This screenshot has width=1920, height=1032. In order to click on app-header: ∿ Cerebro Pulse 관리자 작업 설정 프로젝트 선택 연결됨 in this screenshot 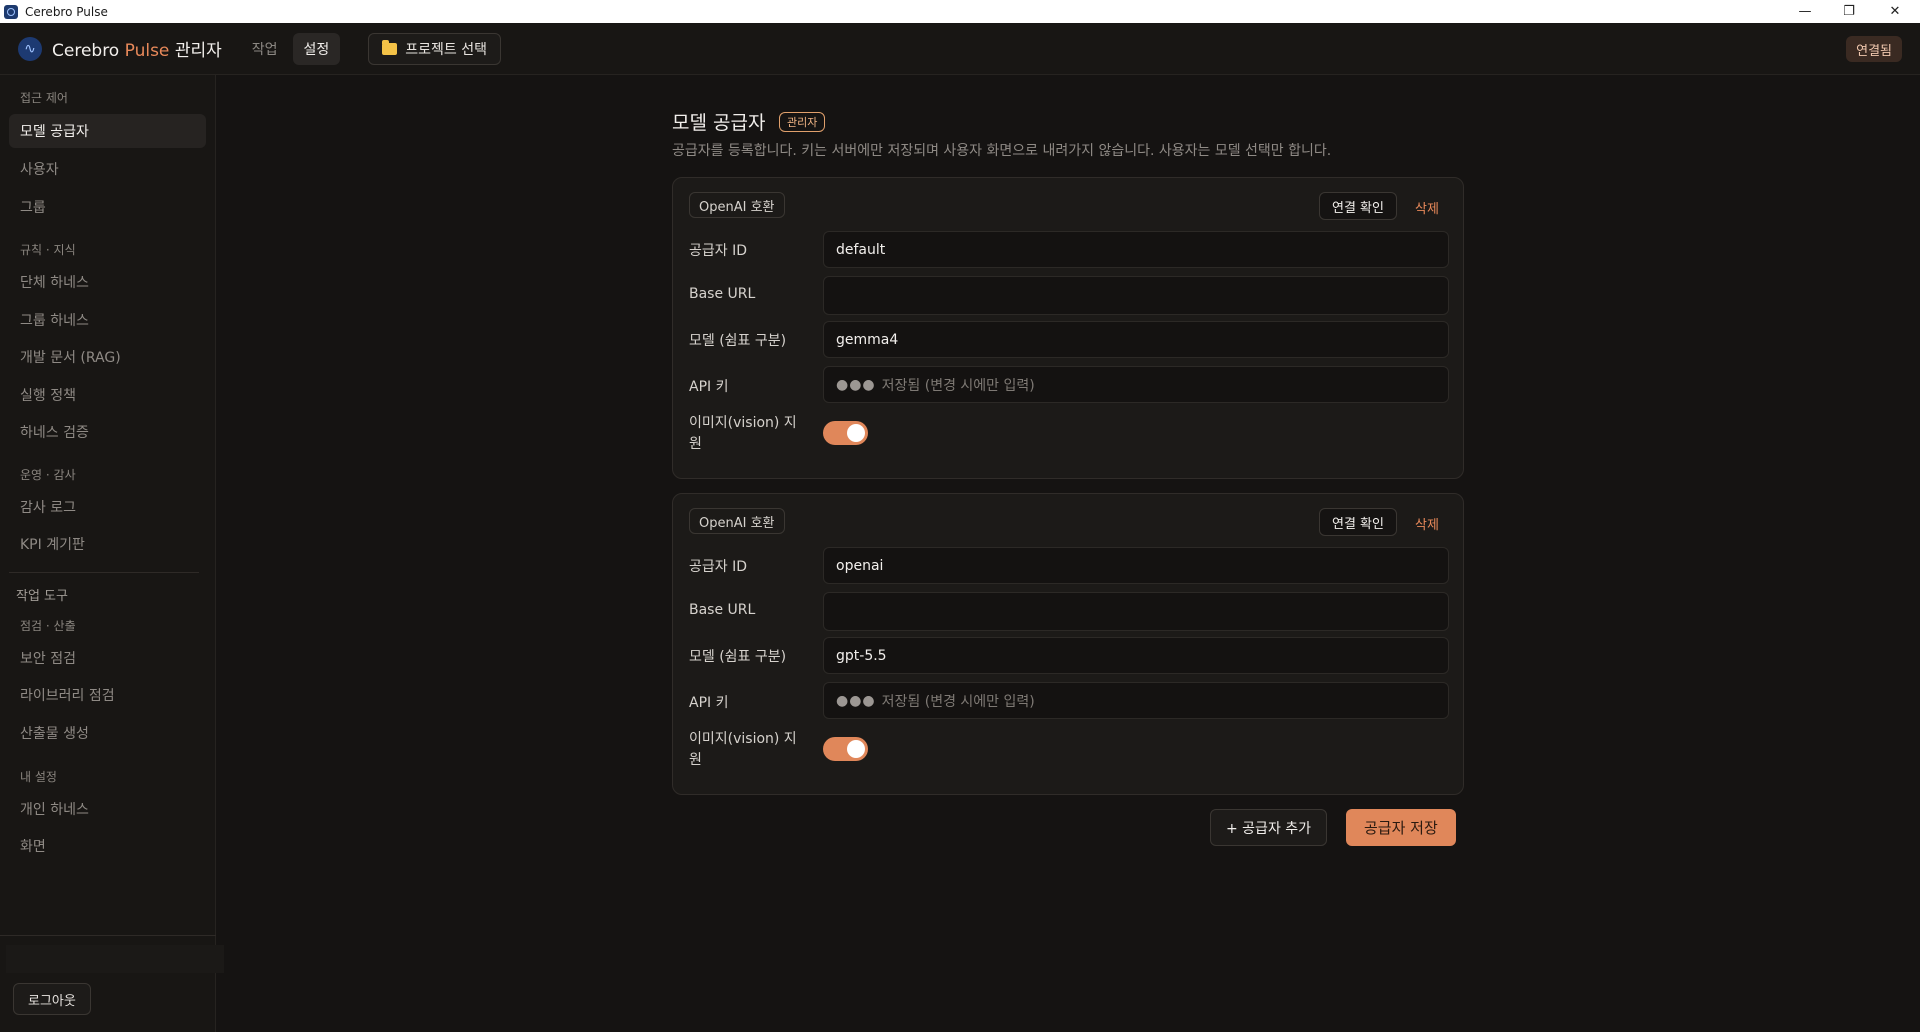, I will do `click(960, 49)`.